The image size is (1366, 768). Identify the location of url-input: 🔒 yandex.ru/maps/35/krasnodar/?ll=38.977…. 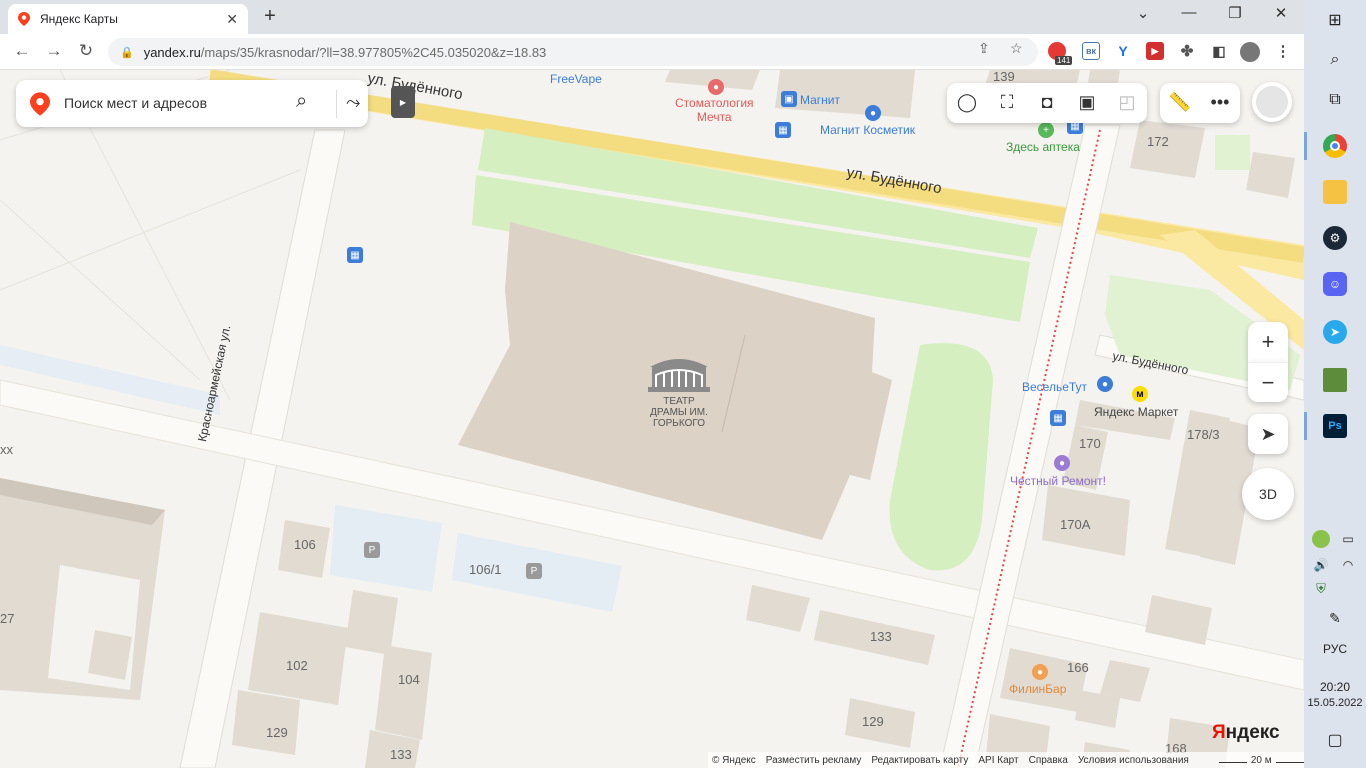
(573, 52).